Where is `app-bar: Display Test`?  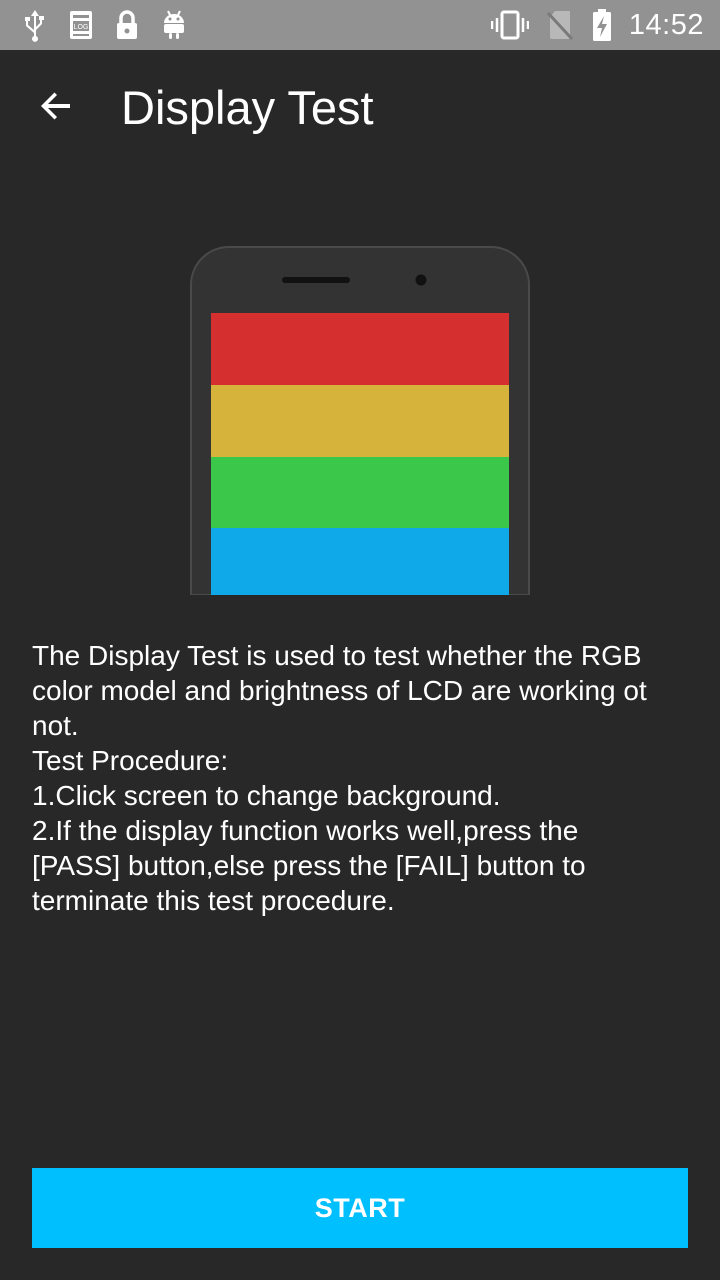 app-bar: Display Test is located at coordinates (360, 108).